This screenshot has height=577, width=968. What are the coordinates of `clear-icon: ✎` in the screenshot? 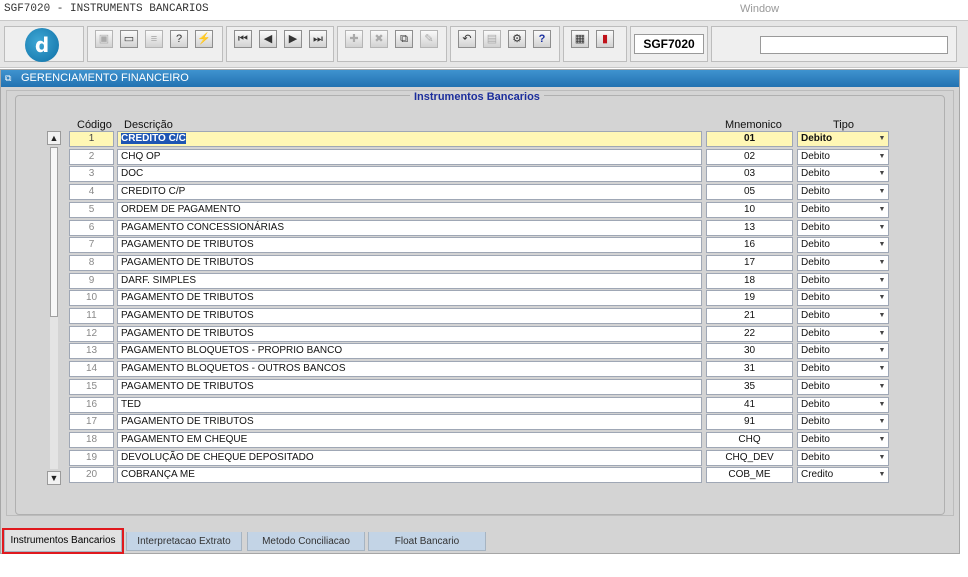 It's located at (429, 39).